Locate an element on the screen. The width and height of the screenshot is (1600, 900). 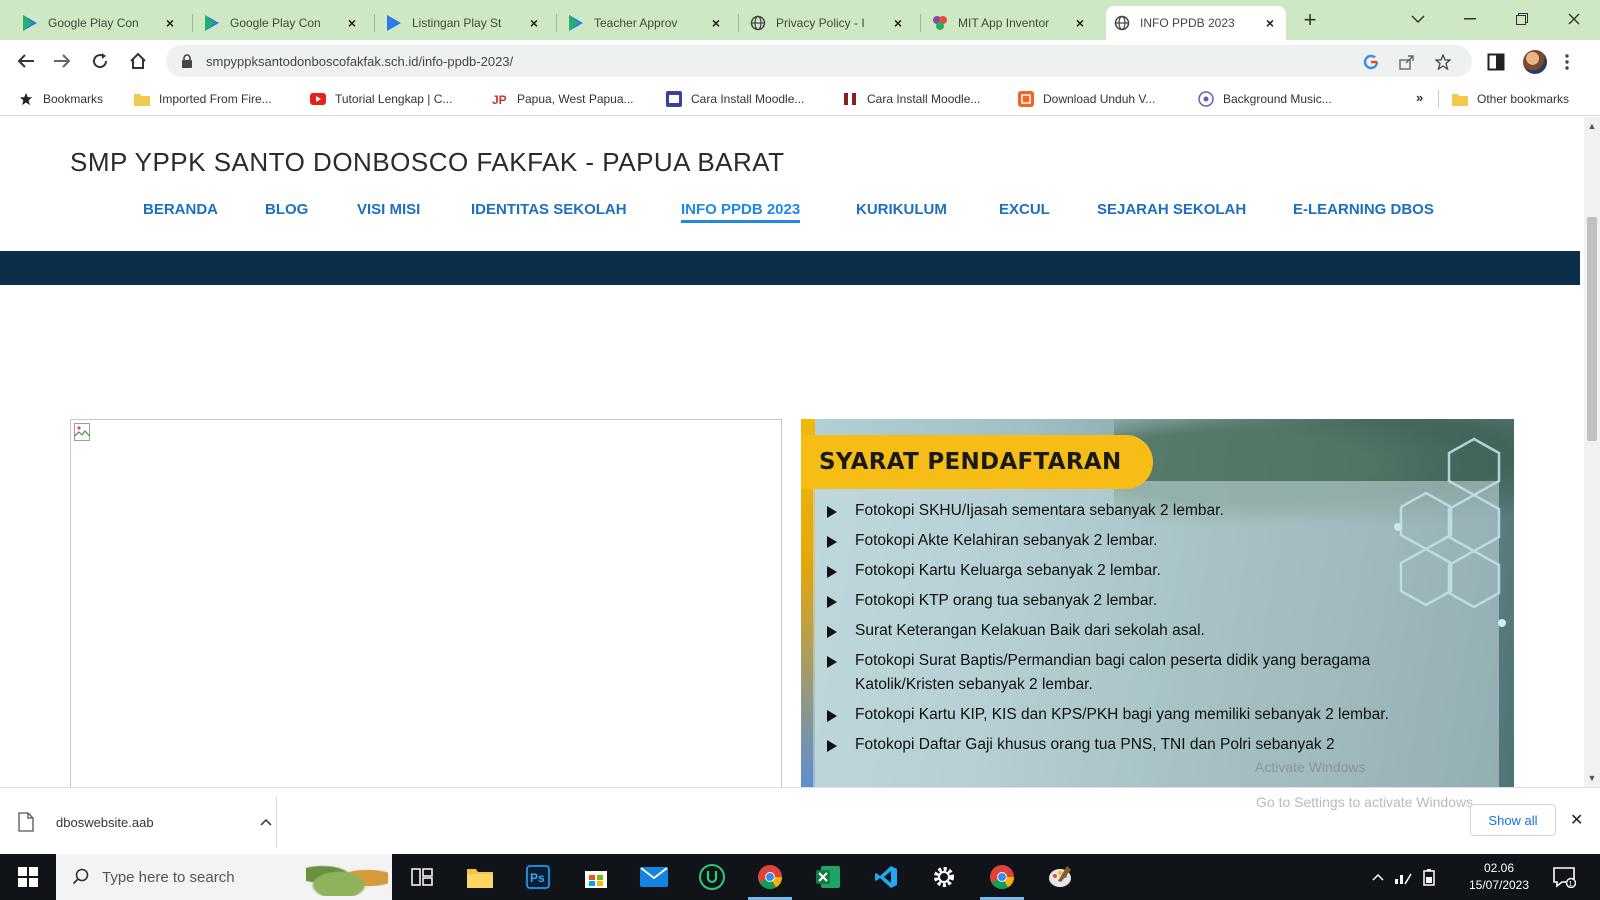
google-lens-icon is located at coordinates (1371, 62).